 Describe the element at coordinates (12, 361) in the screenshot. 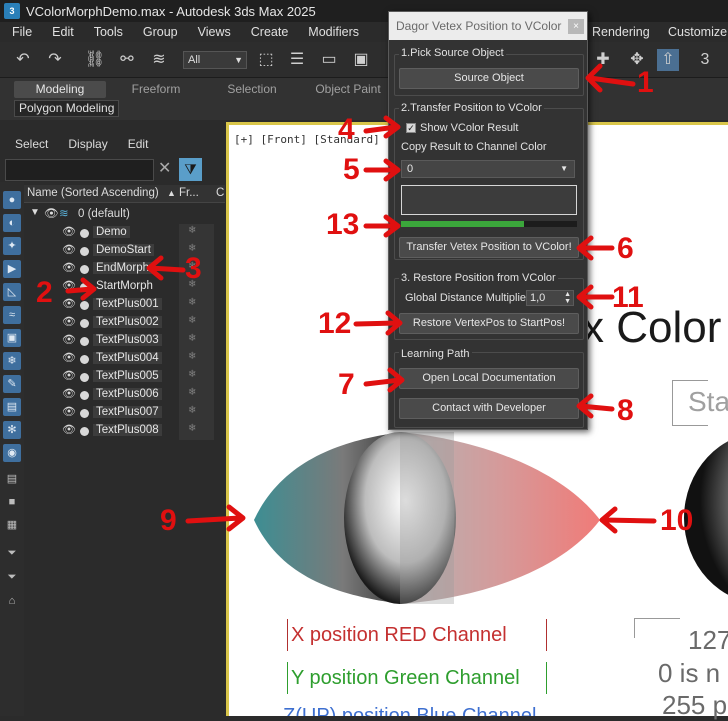

I see `display-frozen-icon: ❄` at that location.